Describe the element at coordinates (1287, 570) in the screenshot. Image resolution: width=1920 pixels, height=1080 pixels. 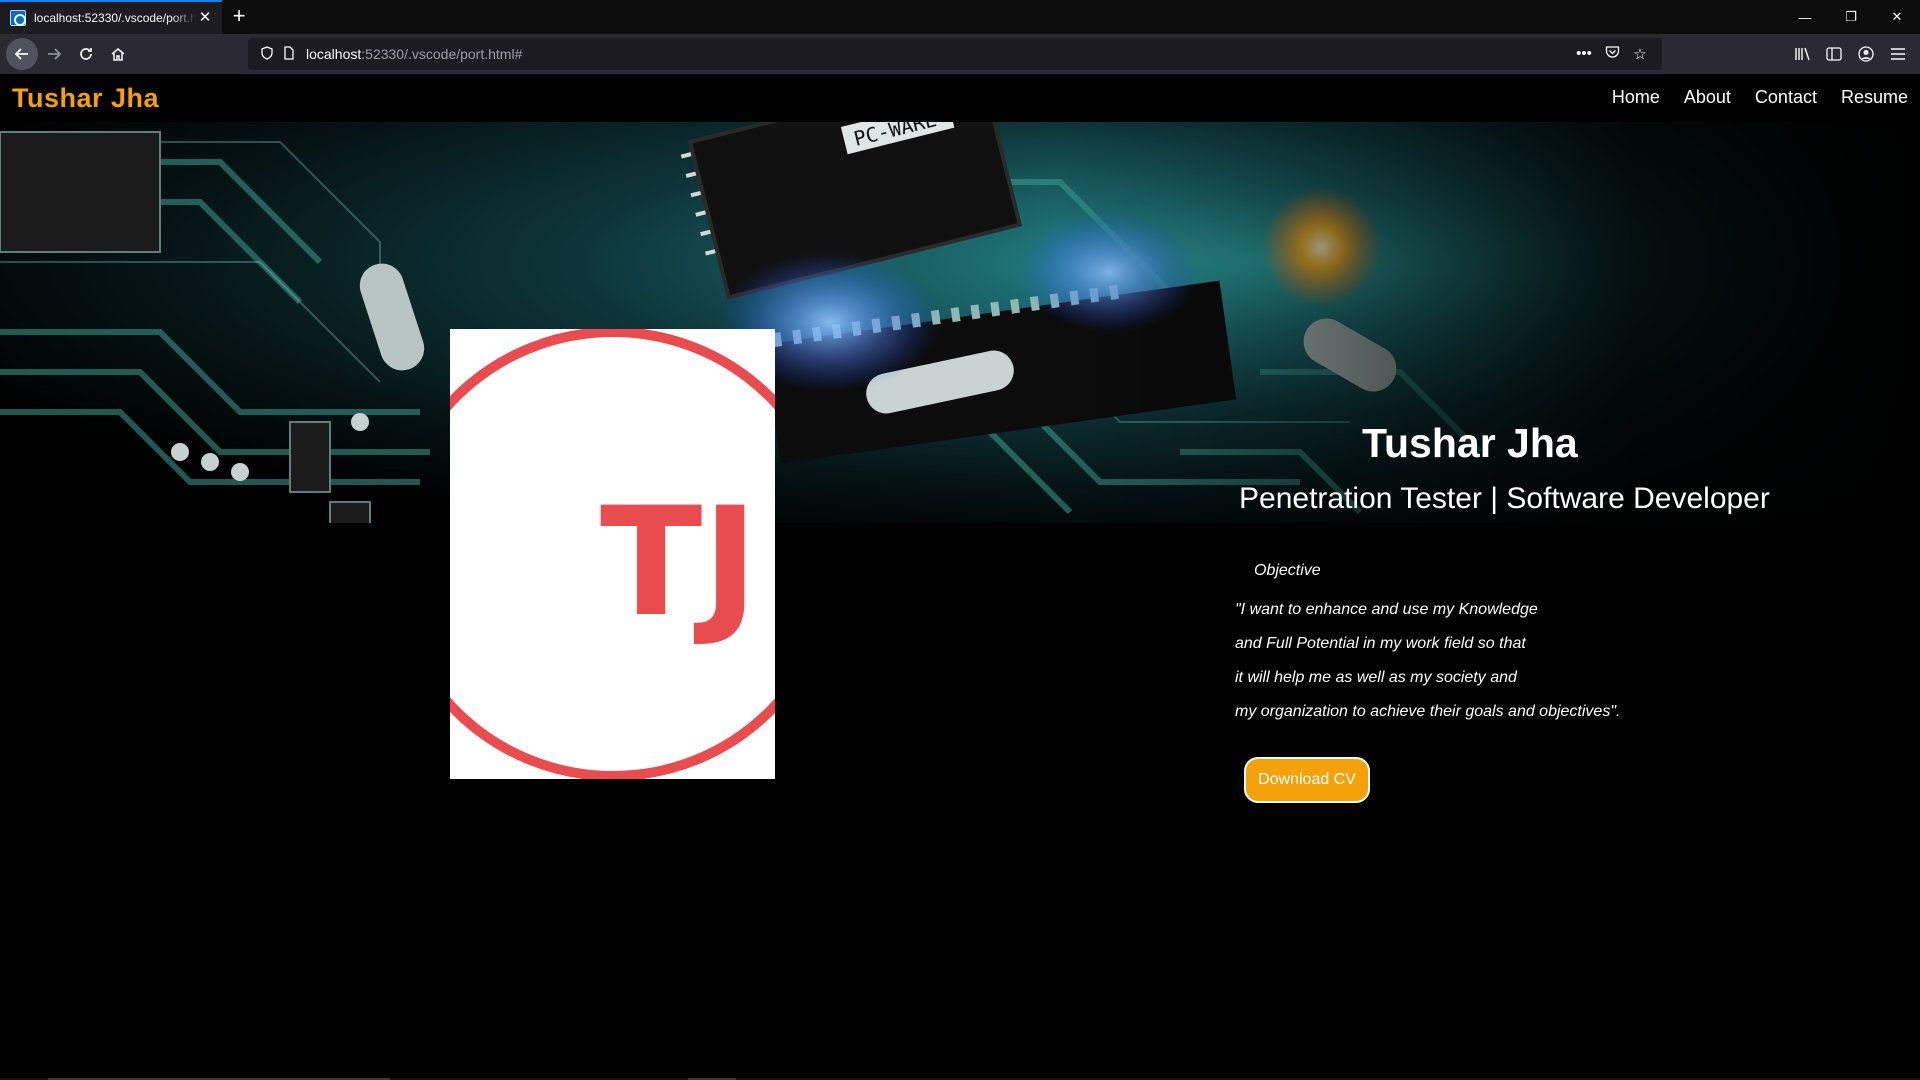
I see `objective-heading: Objective` at that location.